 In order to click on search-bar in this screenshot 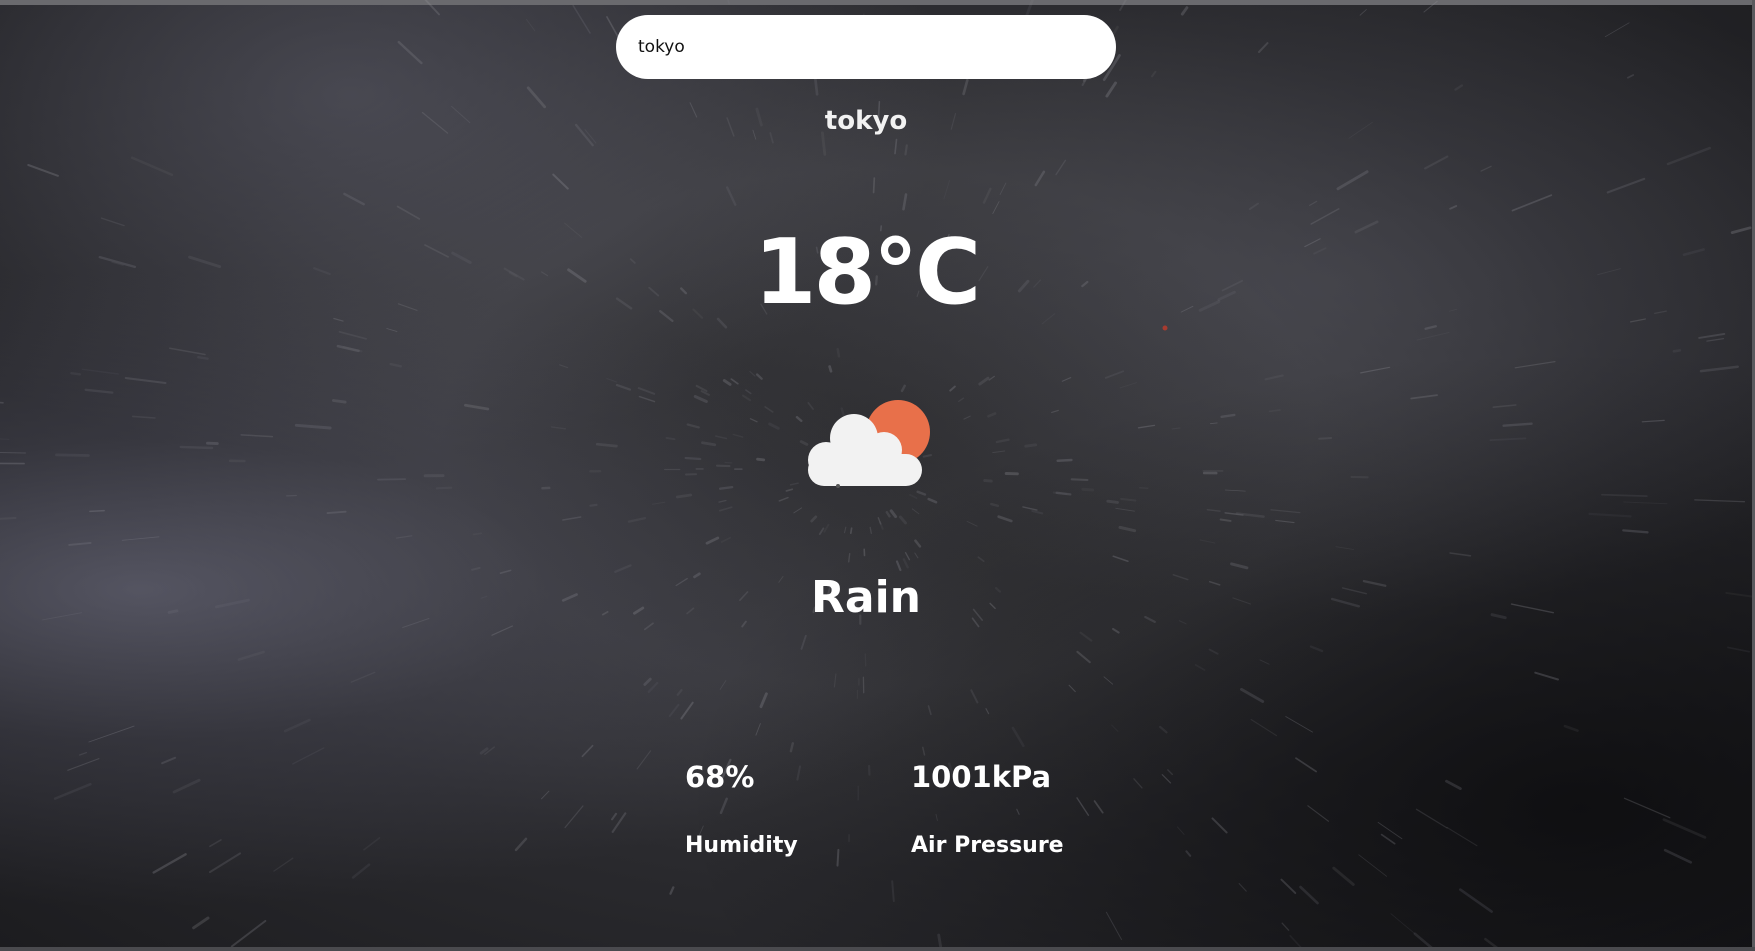, I will do `click(866, 47)`.